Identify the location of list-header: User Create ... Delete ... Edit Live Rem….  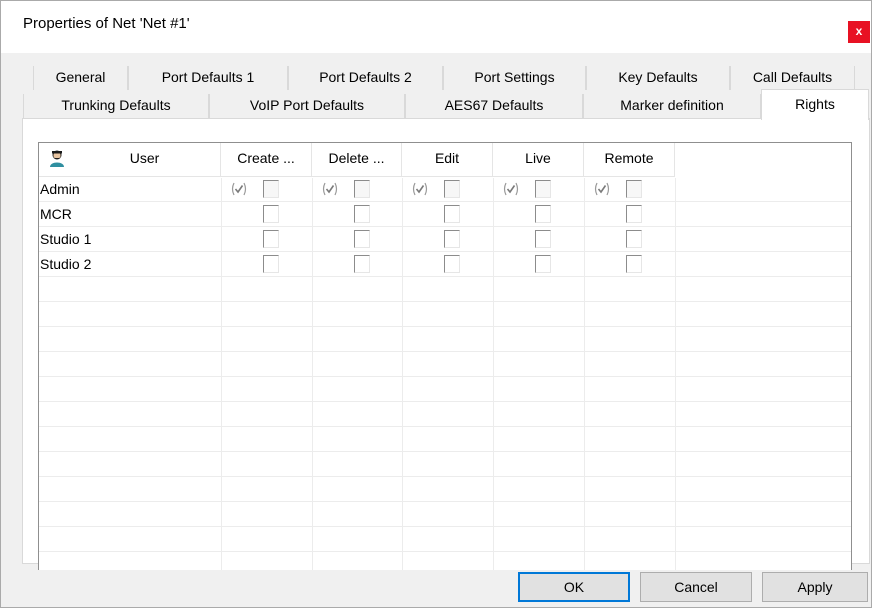
(357, 160).